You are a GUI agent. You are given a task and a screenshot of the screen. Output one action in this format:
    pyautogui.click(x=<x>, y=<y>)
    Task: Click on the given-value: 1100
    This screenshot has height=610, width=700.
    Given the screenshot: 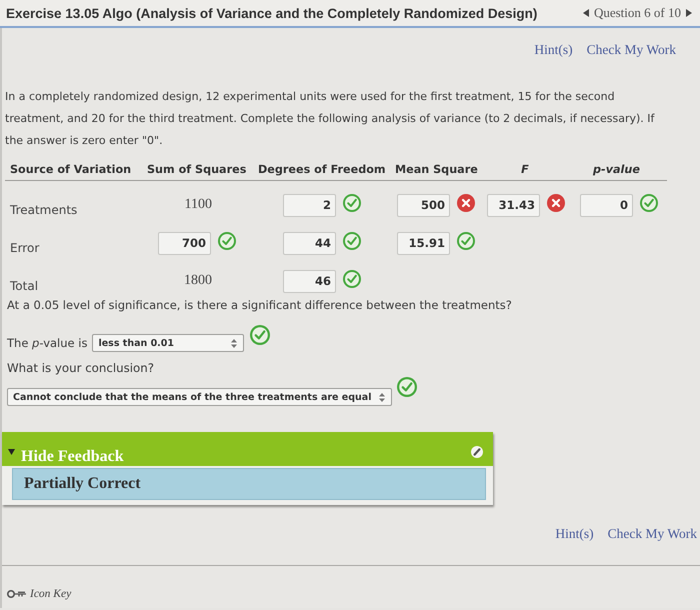 What is the action you would take?
    pyautogui.click(x=198, y=205)
    